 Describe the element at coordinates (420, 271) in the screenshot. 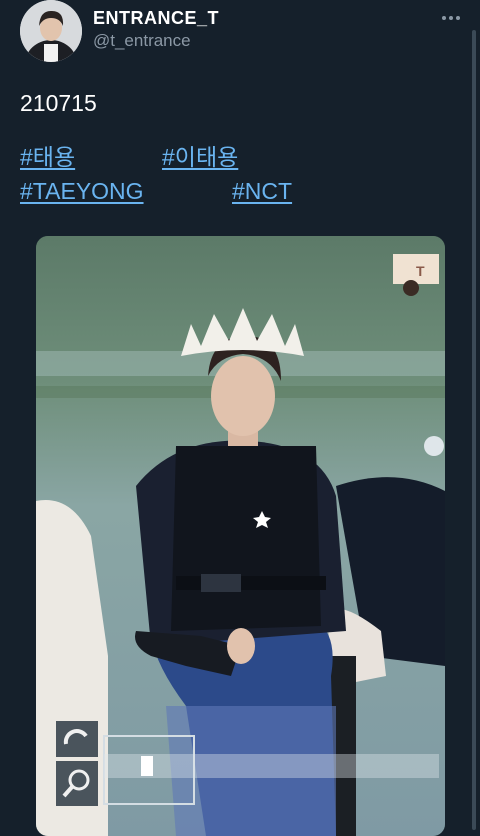

I see `watermark-logo: T` at that location.